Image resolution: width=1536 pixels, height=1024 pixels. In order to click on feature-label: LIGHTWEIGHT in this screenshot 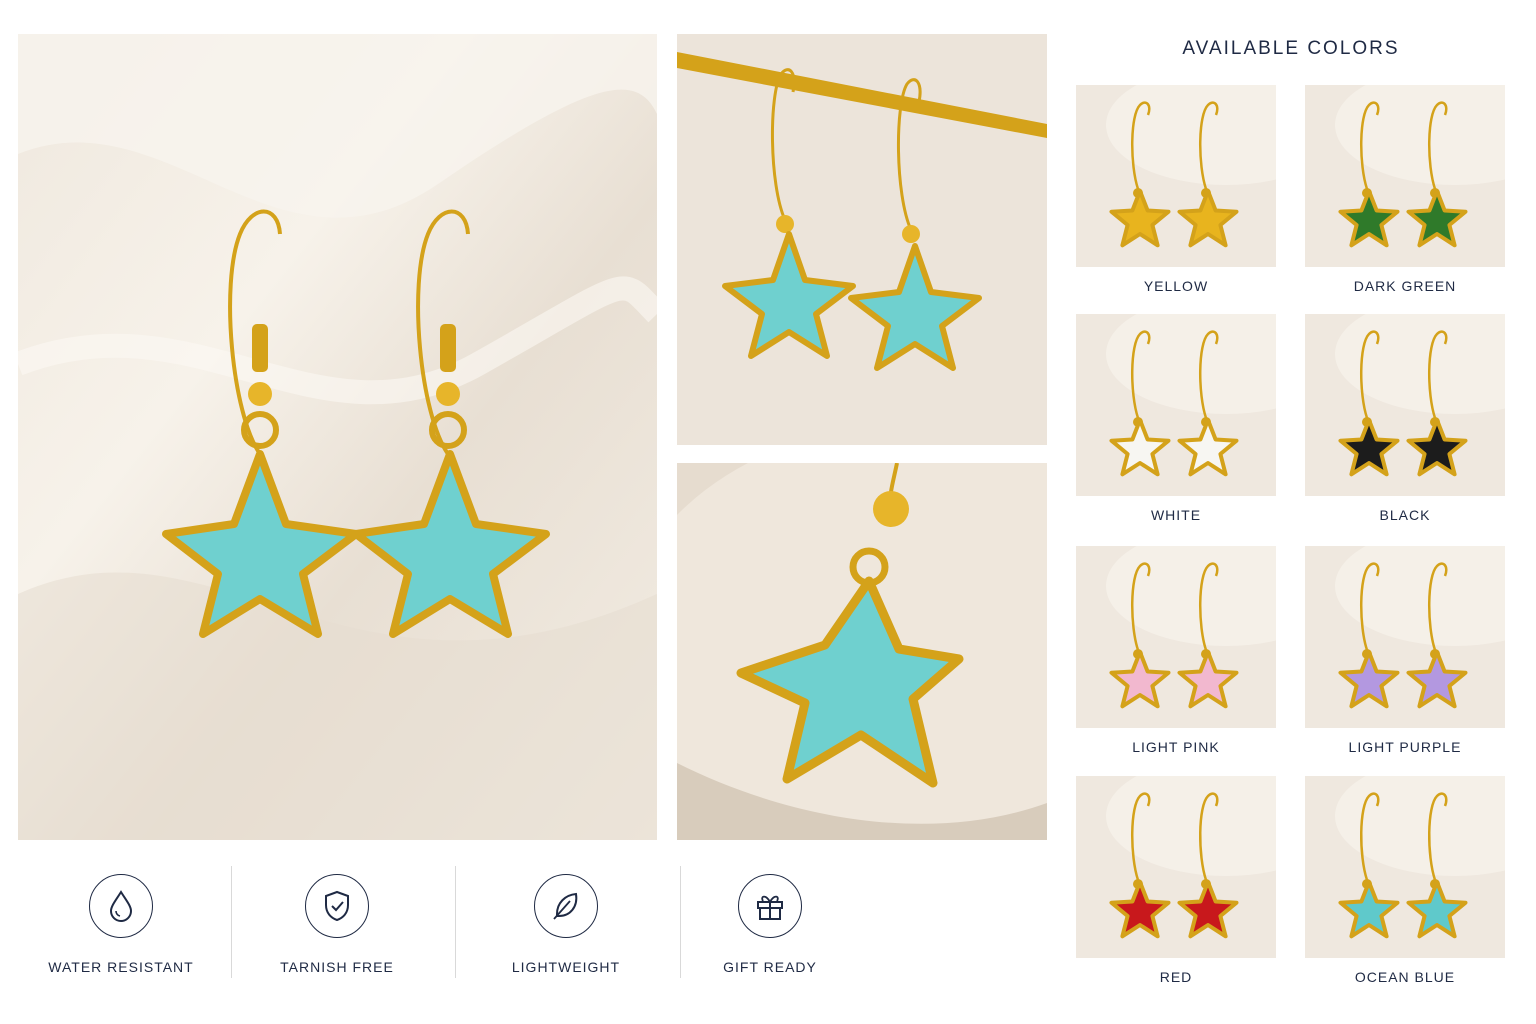, I will do `click(566, 967)`.